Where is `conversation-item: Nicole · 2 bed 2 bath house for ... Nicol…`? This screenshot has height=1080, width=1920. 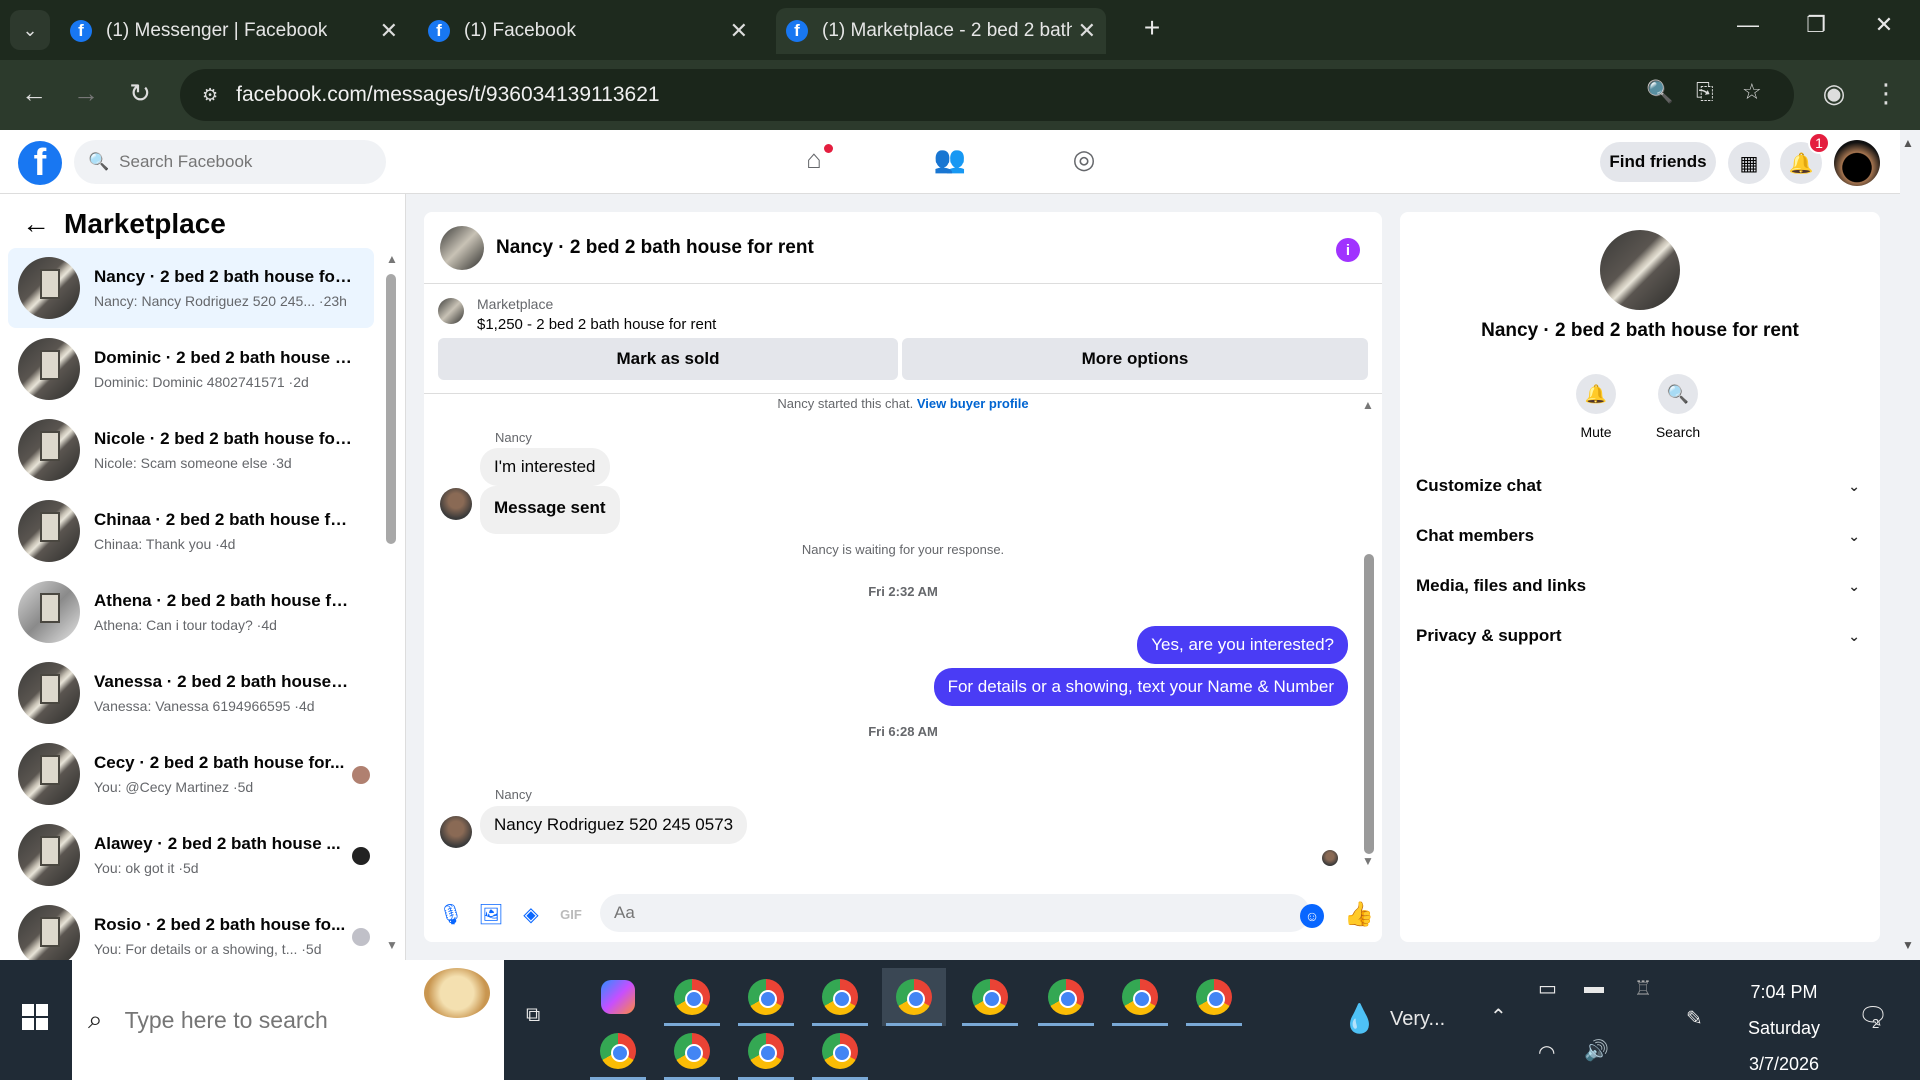
conversation-item: Nicole · 2 bed 2 bath house for ... Nicol… is located at coordinates (191, 450).